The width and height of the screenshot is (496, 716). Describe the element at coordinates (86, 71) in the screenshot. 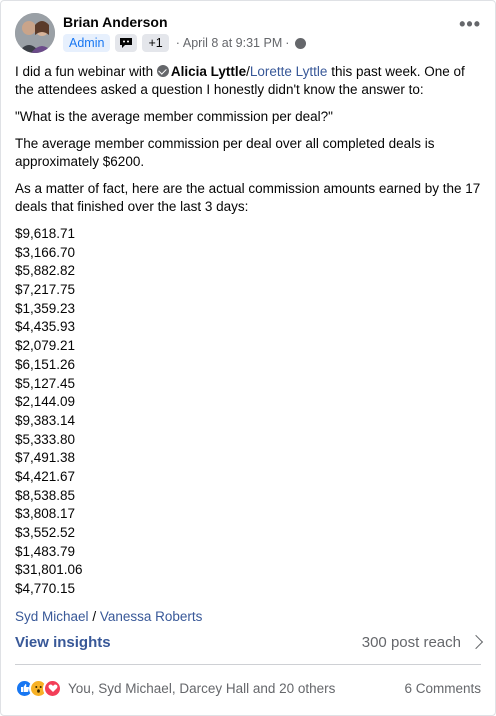

I see `intro-text: I did a fun webinar with` at that location.